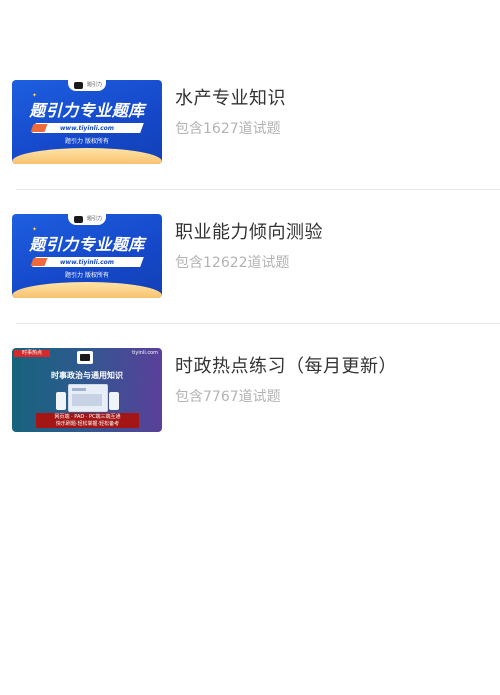 This screenshot has width=500, height=695. Describe the element at coordinates (87, 375) in the screenshot. I see `thumbnail-headline: 时事政治与通用知识` at that location.